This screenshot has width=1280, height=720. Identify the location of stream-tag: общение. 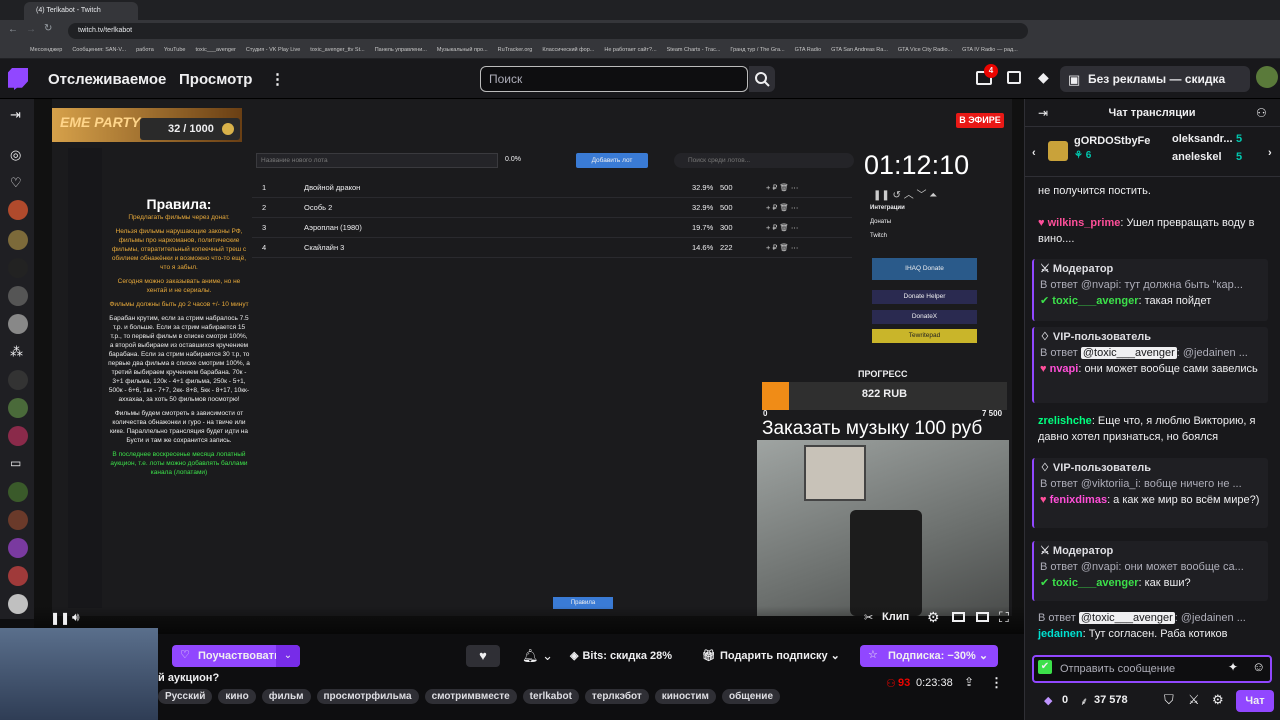
(751, 696).